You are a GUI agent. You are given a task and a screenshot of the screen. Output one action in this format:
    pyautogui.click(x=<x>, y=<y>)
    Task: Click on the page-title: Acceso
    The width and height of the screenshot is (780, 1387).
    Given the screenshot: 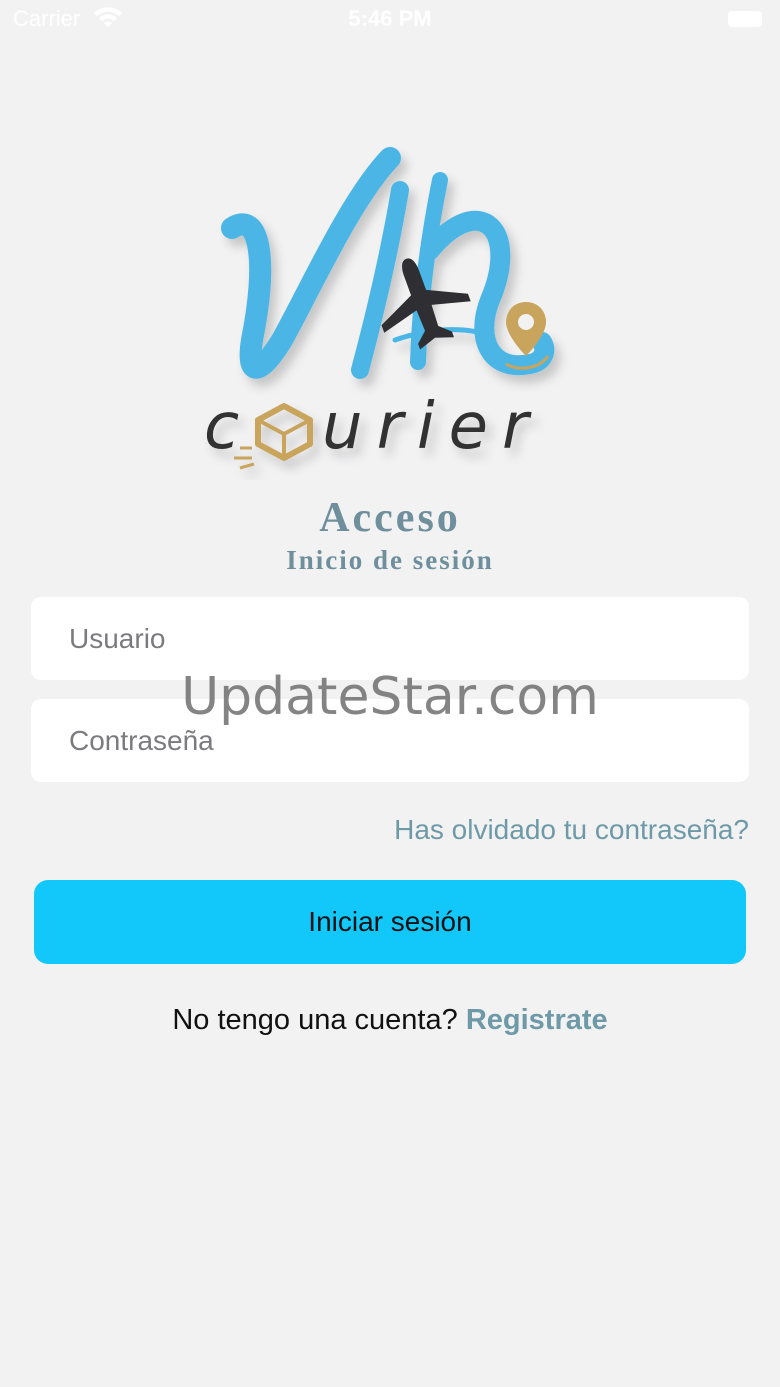 What is the action you would take?
    pyautogui.click(x=390, y=518)
    